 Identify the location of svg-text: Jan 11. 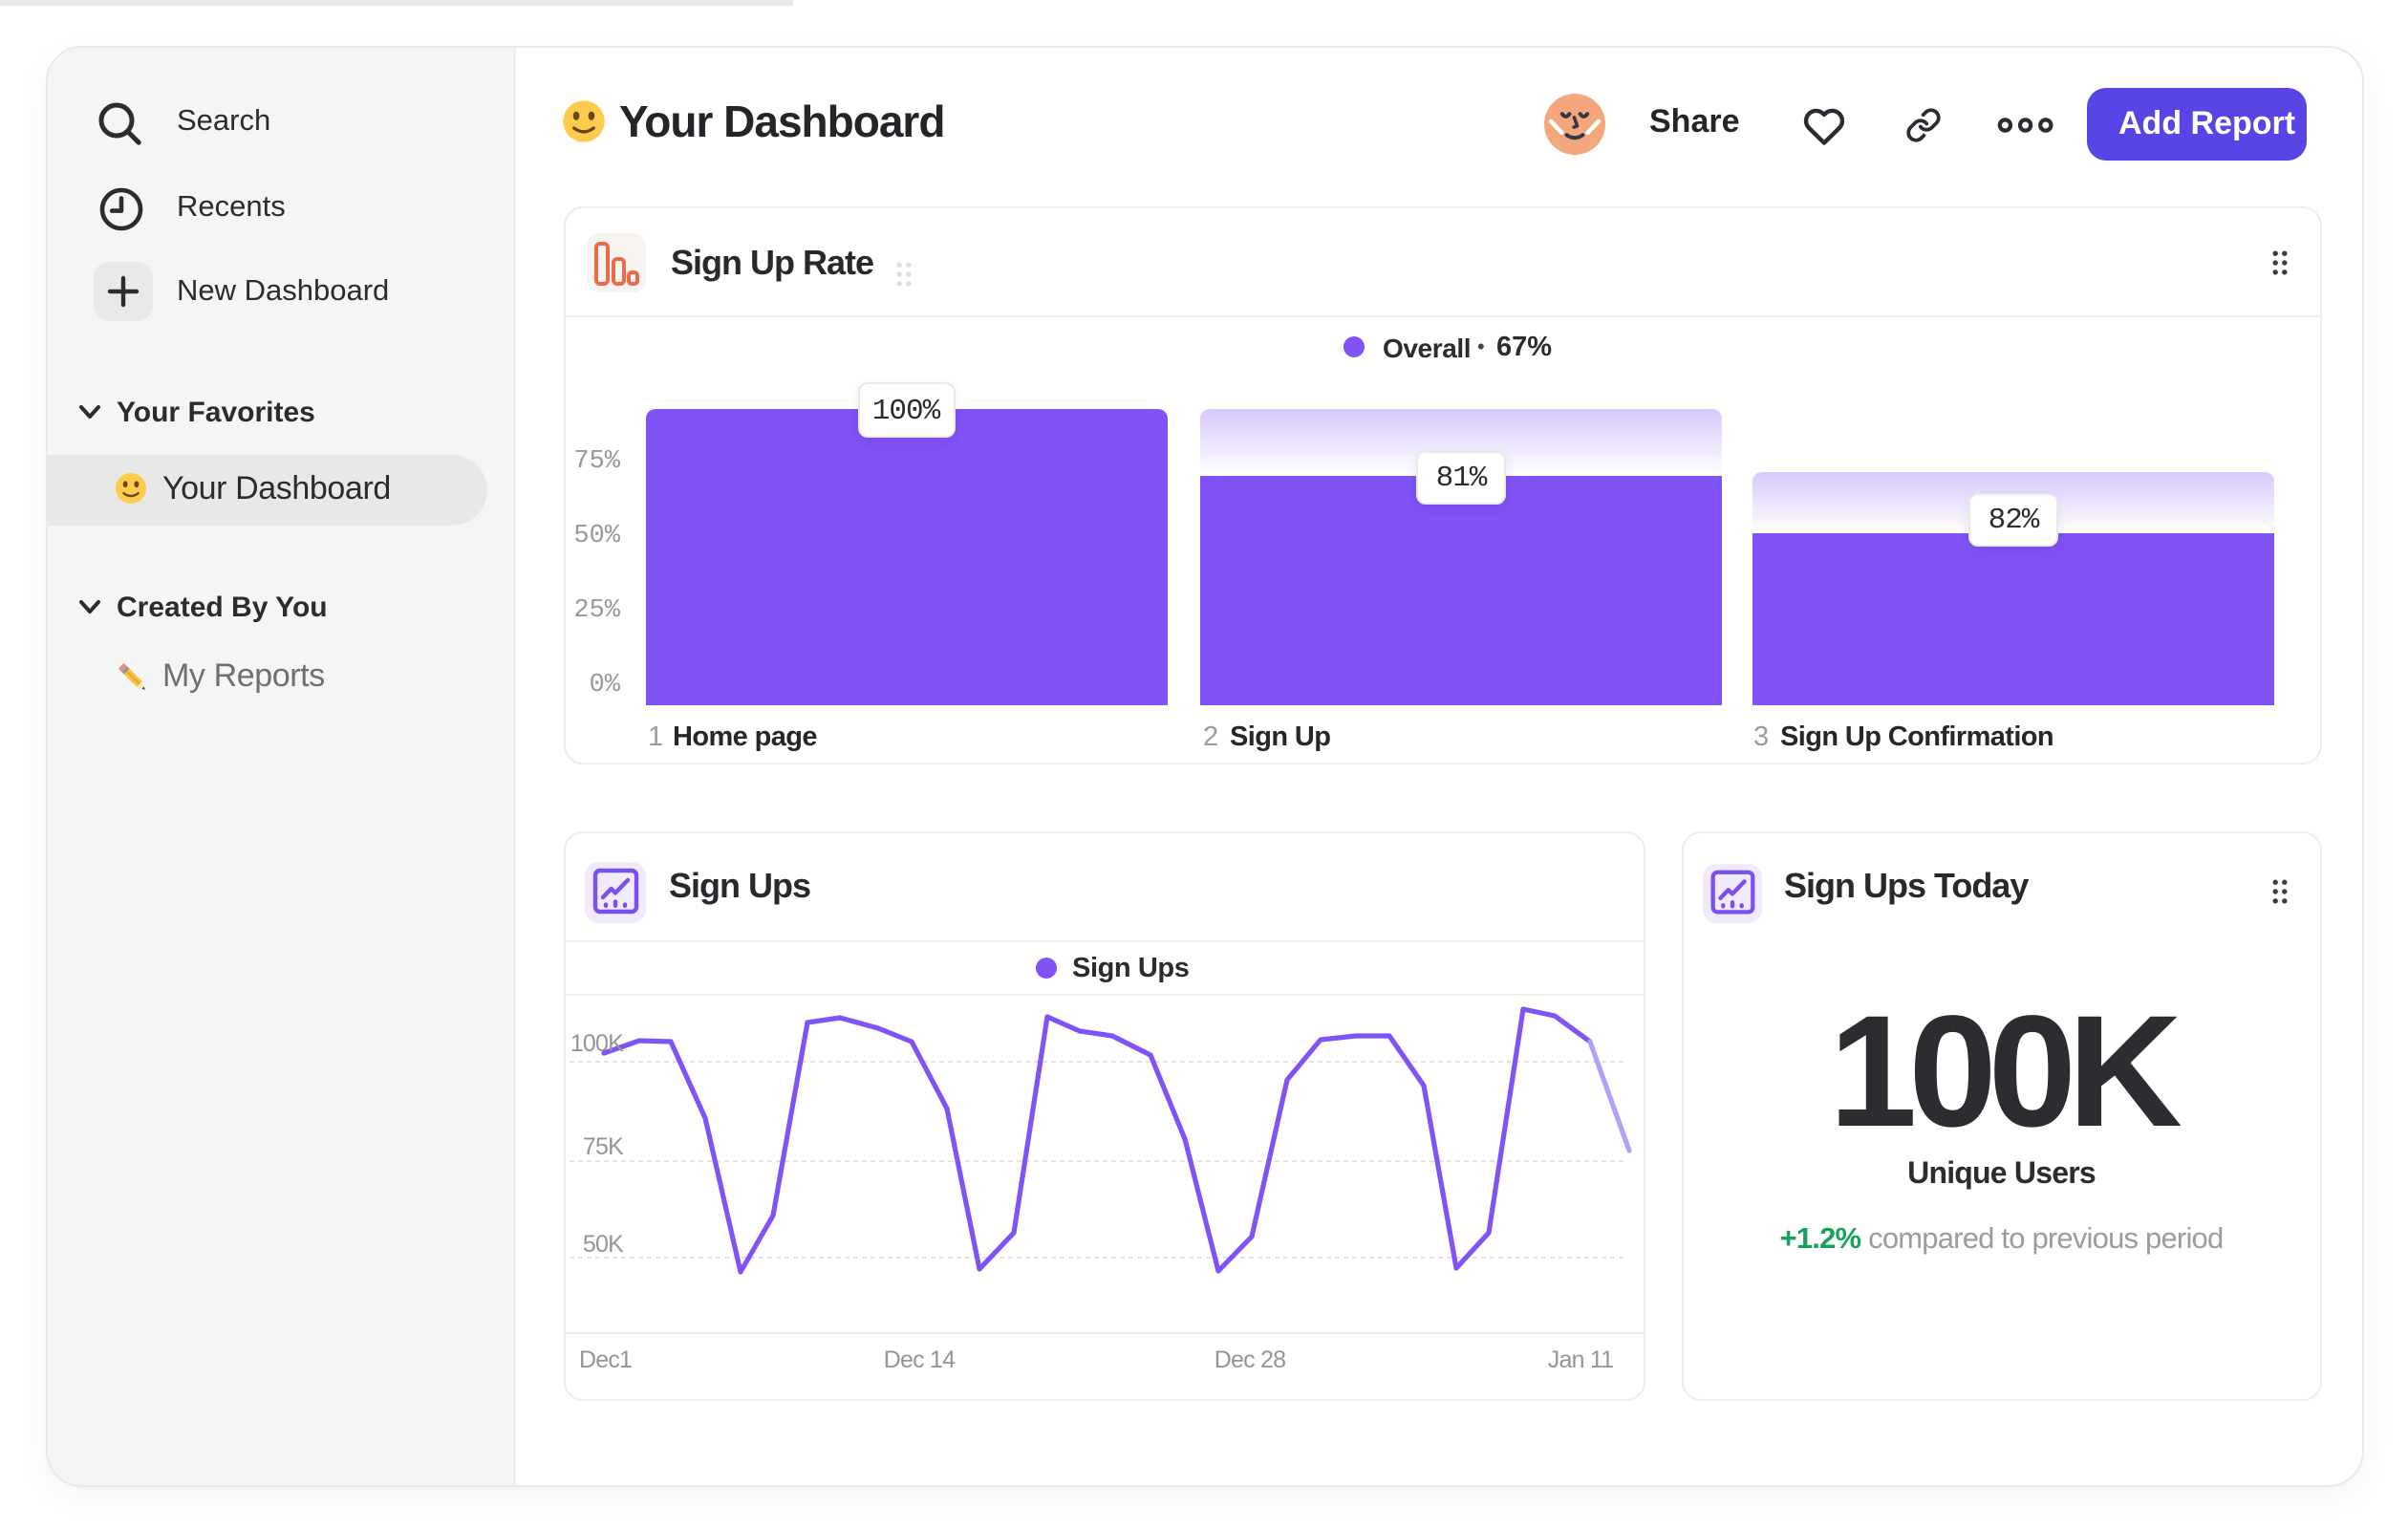
(1581, 1359).